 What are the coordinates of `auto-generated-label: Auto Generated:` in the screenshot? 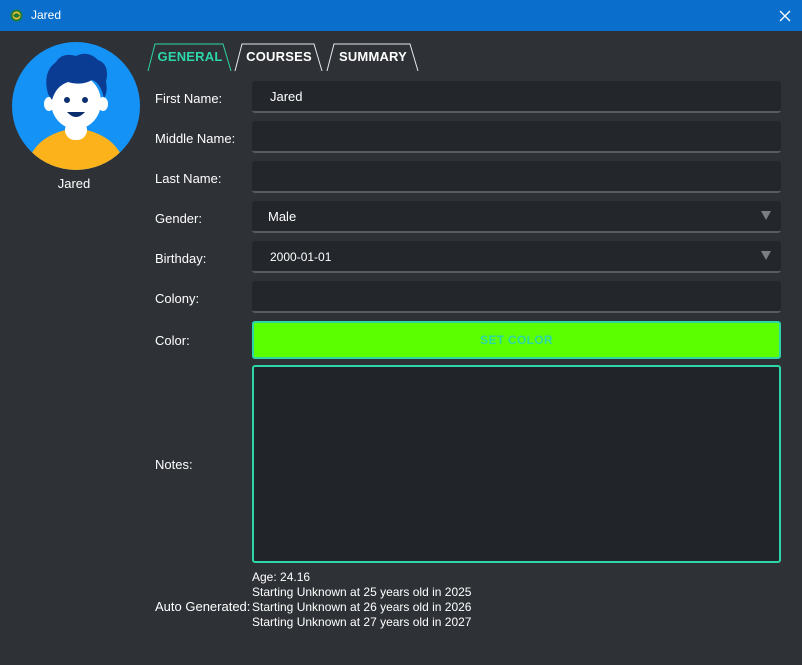 It's located at (203, 606).